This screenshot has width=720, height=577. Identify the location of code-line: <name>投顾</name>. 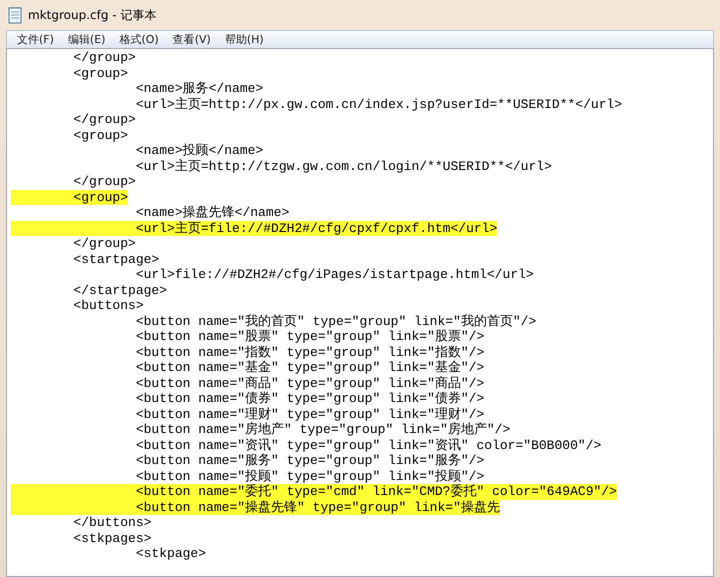
(199, 150).